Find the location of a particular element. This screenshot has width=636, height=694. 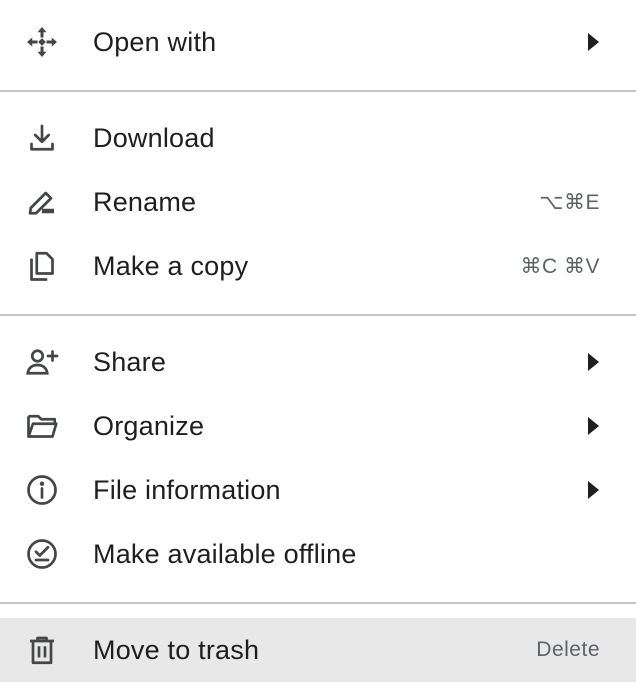

offline-icon is located at coordinates (42, 554).